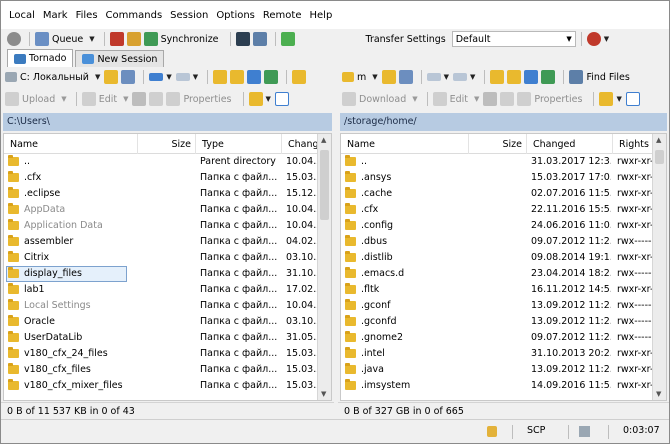  Describe the element at coordinates (558, 99) in the screenshot. I see `properties-button: Properties` at that location.